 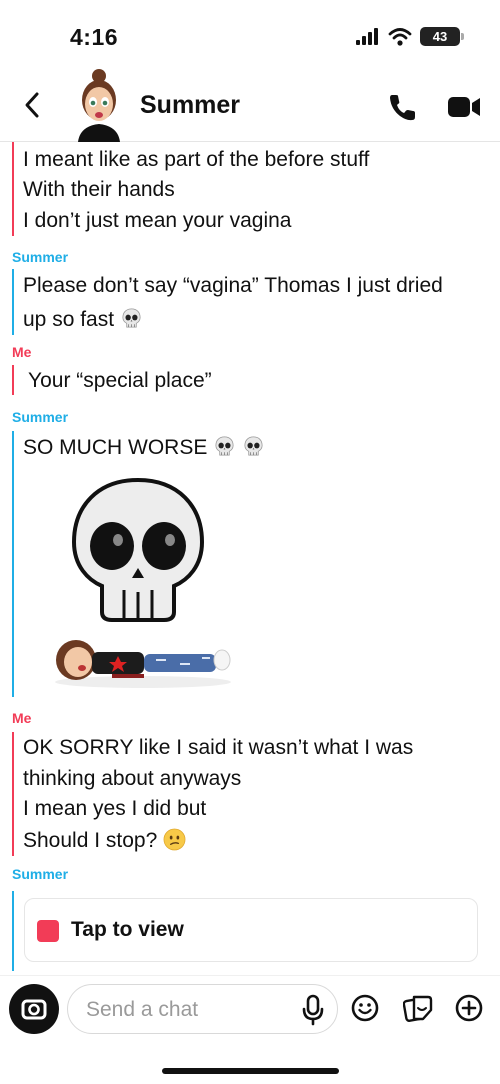 I want to click on message-text: SO MUCH WORSE, so click(x=115, y=447).